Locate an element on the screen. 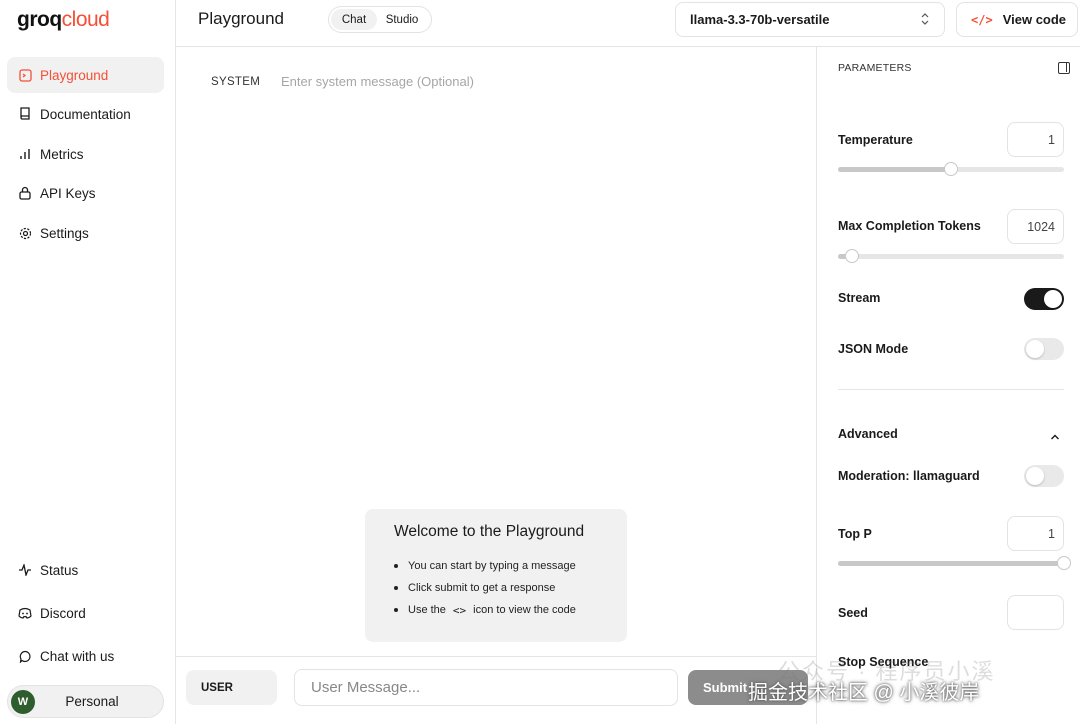 This screenshot has height=724, width=1080. discord-icon is located at coordinates (25, 613).